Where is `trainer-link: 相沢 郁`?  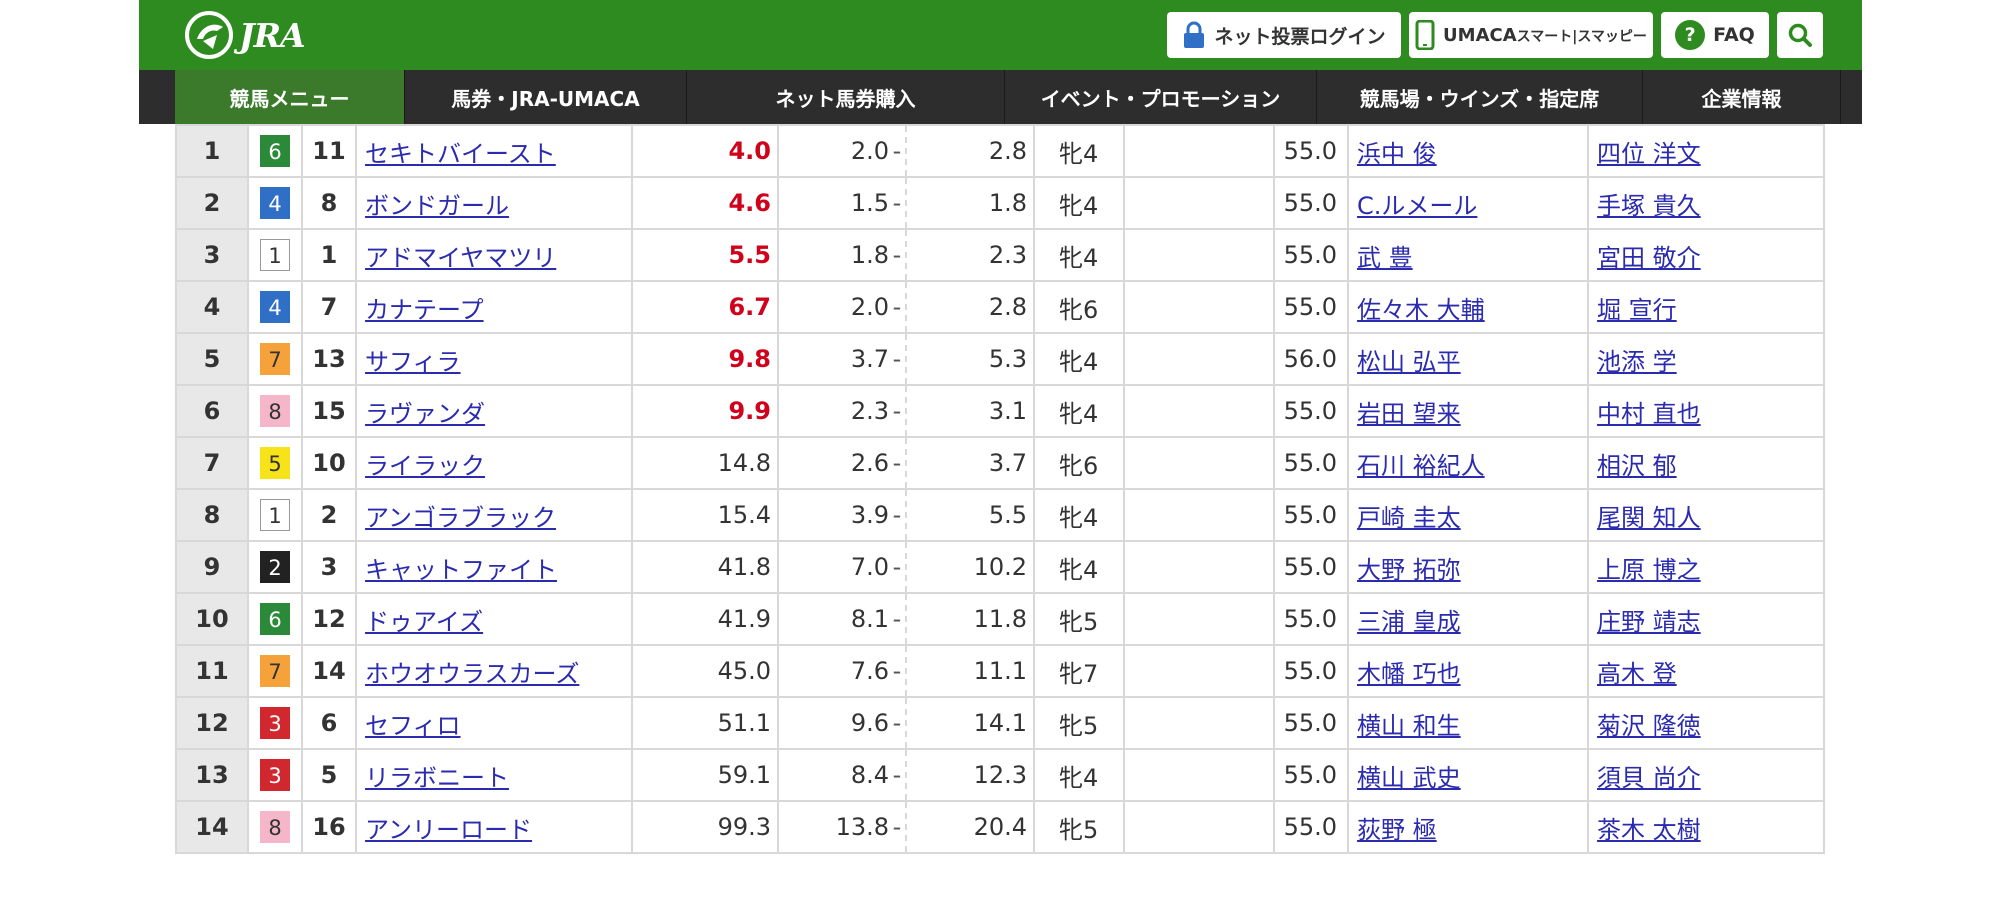
trainer-link: 相沢 郁 is located at coordinates (1637, 466).